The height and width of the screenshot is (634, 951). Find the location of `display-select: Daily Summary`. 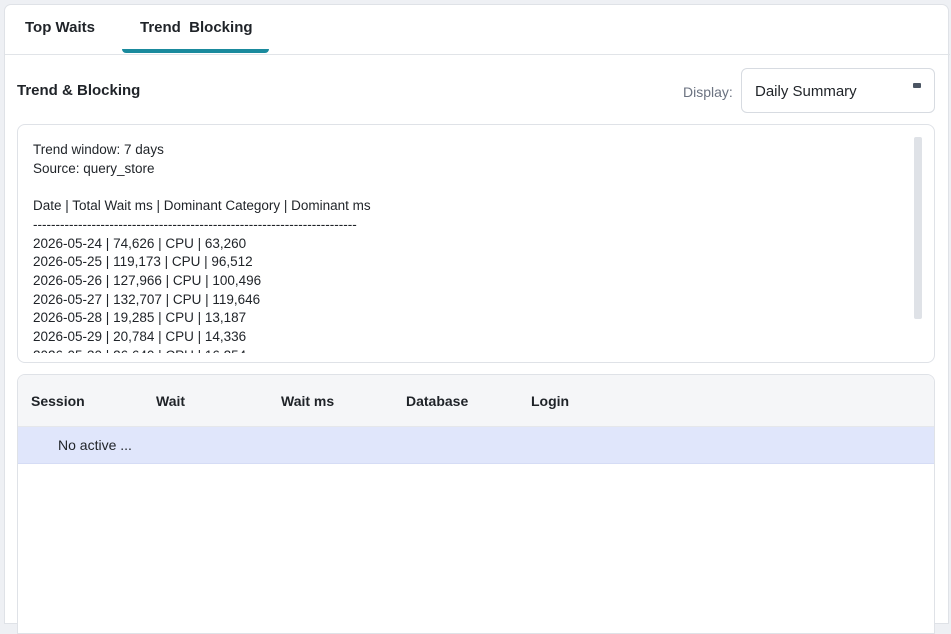

display-select: Daily Summary is located at coordinates (838, 90).